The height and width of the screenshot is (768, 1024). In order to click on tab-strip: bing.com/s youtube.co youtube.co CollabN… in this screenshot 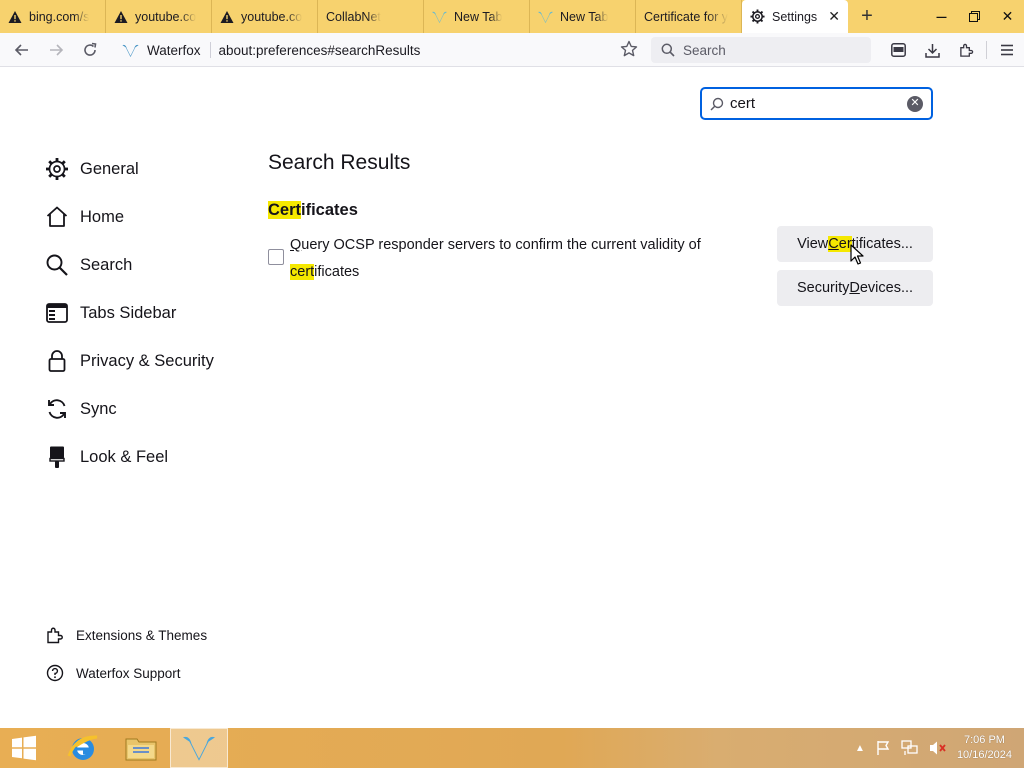, I will do `click(512, 16)`.